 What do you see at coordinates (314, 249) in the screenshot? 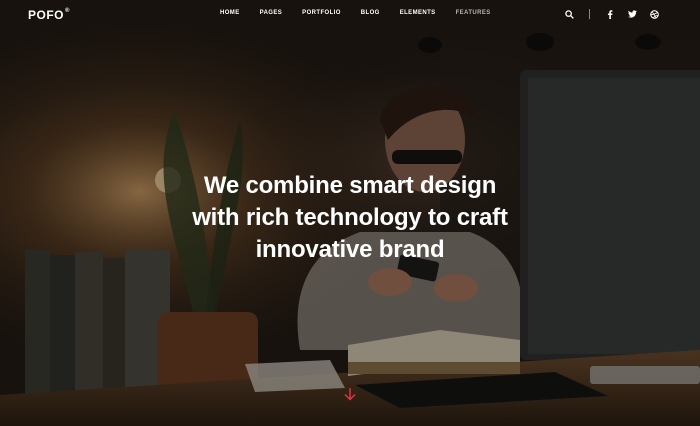
I see `hero-line-3-bold: innovative` at bounding box center [314, 249].